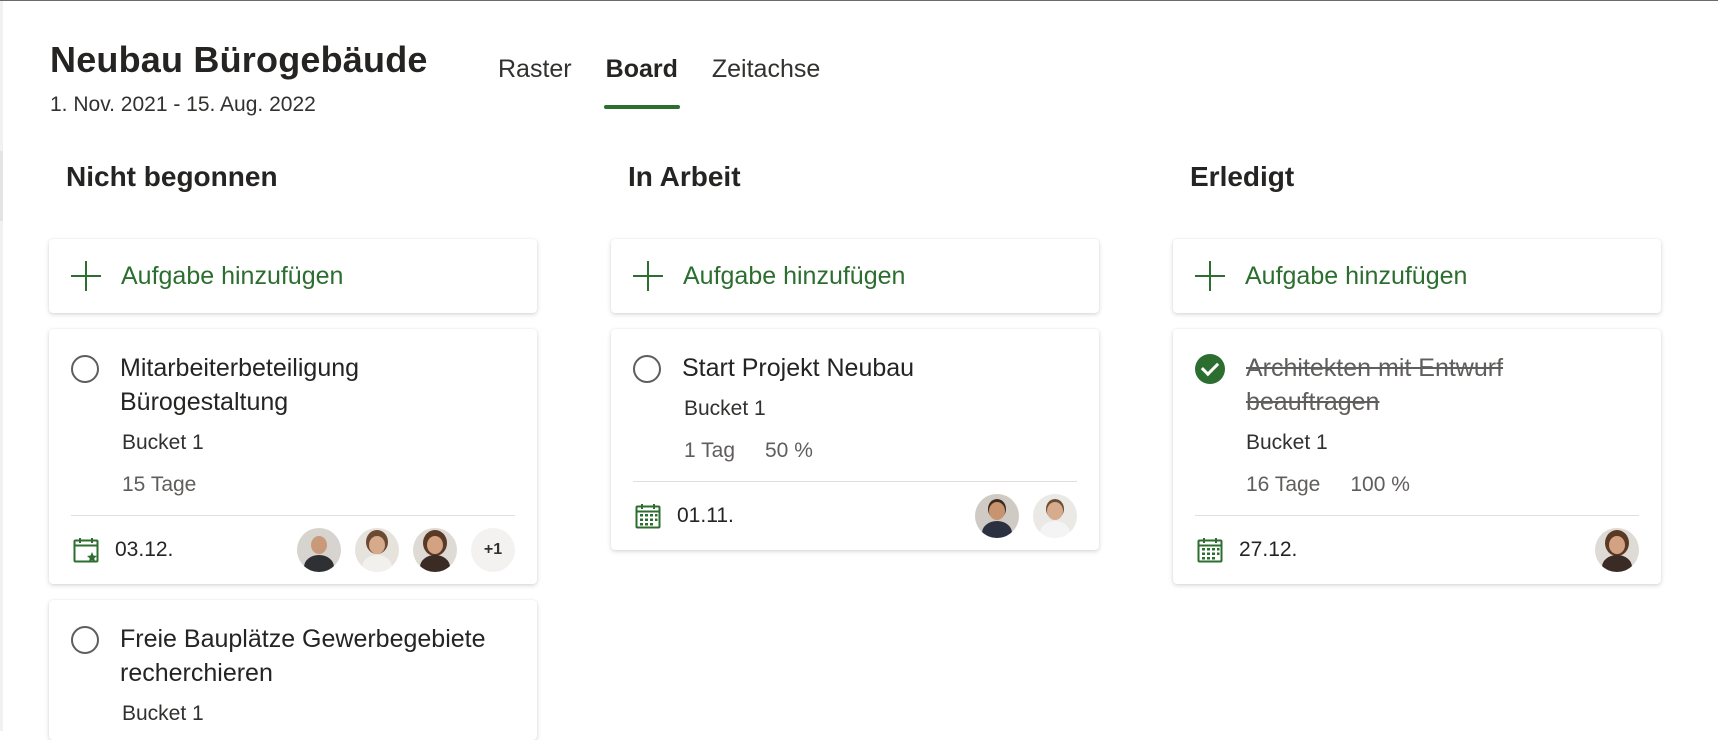 The height and width of the screenshot is (740, 1718). Describe the element at coordinates (159, 484) in the screenshot. I see `task-duration: 15 Tage` at that location.